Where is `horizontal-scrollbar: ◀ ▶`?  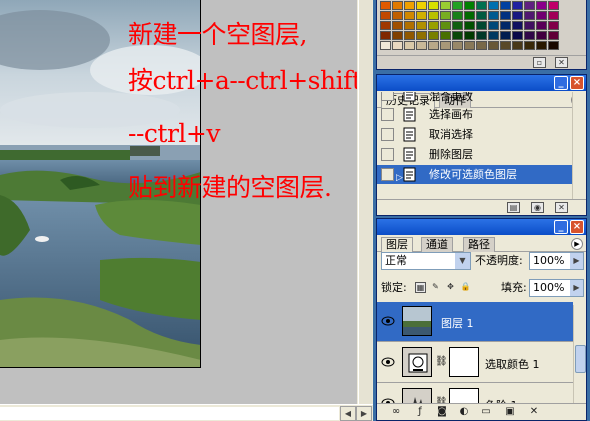 horizontal-scrollbar: ◀ ▶ is located at coordinates (186, 412).